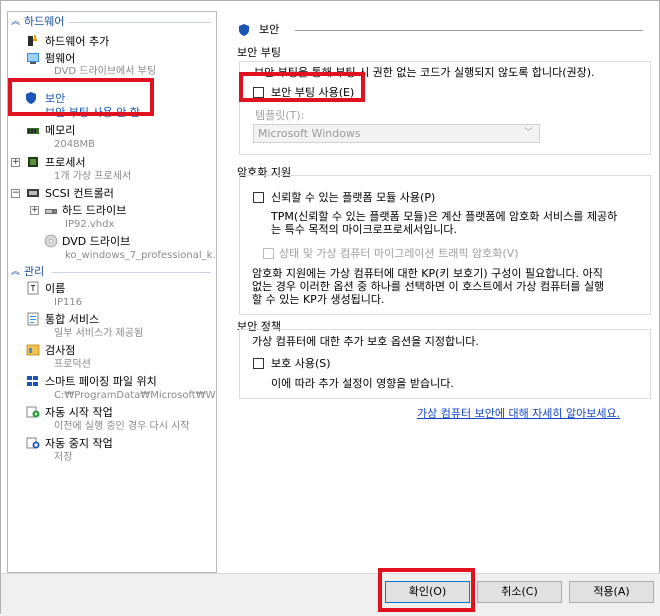 Image resolution: width=660 pixels, height=616 pixels. What do you see at coordinates (112, 138) in the screenshot?
I see `tree-item-memory: 메모리 2048MB` at bounding box center [112, 138].